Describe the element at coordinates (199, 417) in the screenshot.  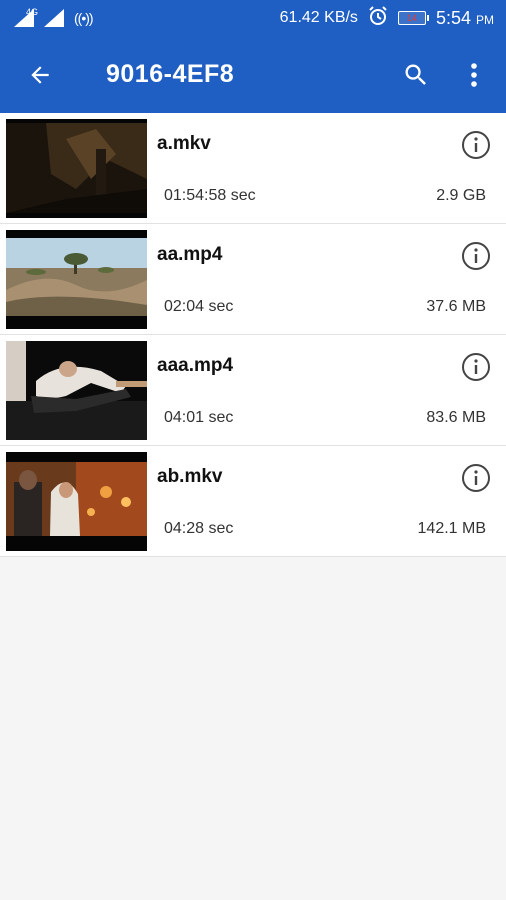
I see `file-duration: 04:01 sec` at that location.